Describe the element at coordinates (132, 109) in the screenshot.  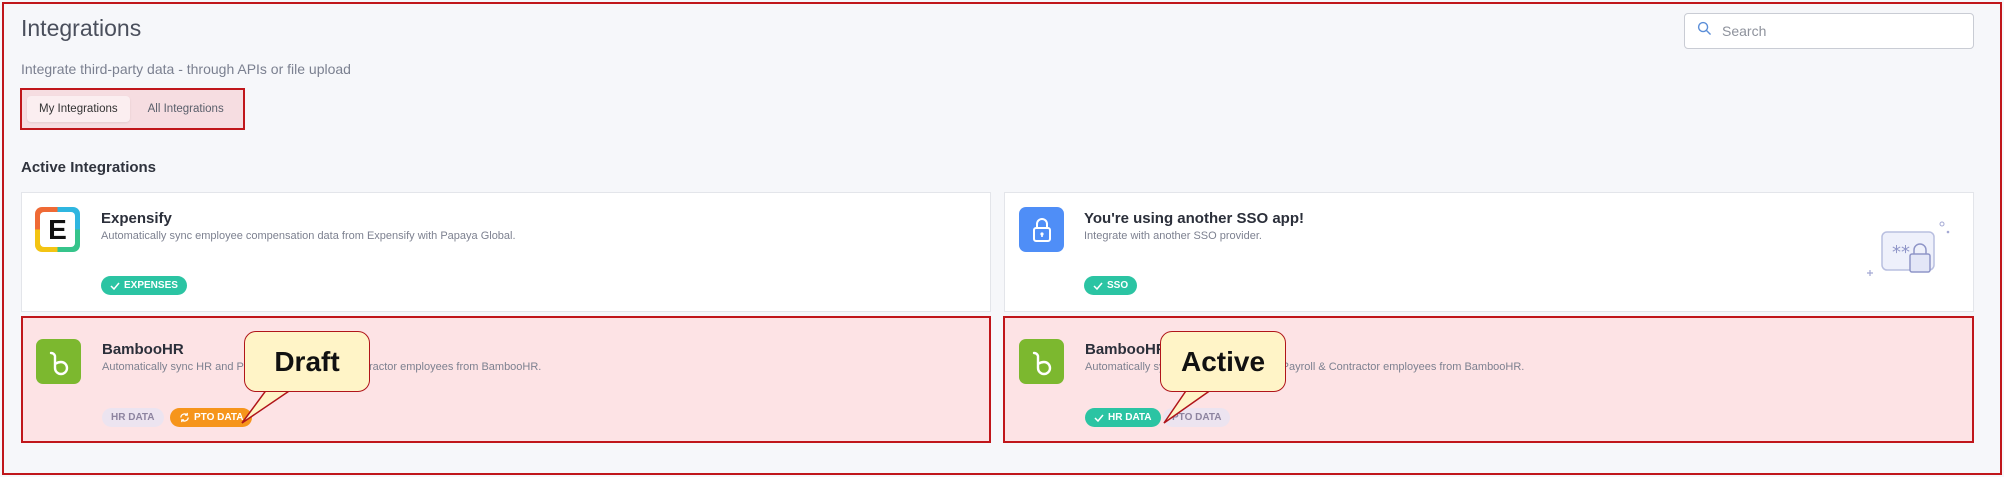
I see `tabs-container: My Integrations All Integrations` at that location.